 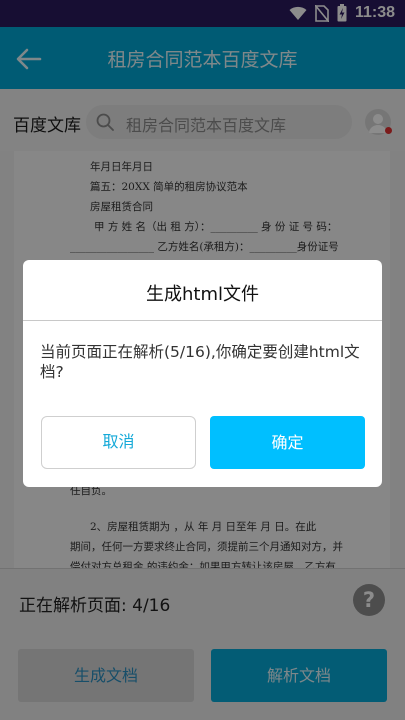 What do you see at coordinates (202, 320) in the screenshot?
I see `dialog-divider` at bounding box center [202, 320].